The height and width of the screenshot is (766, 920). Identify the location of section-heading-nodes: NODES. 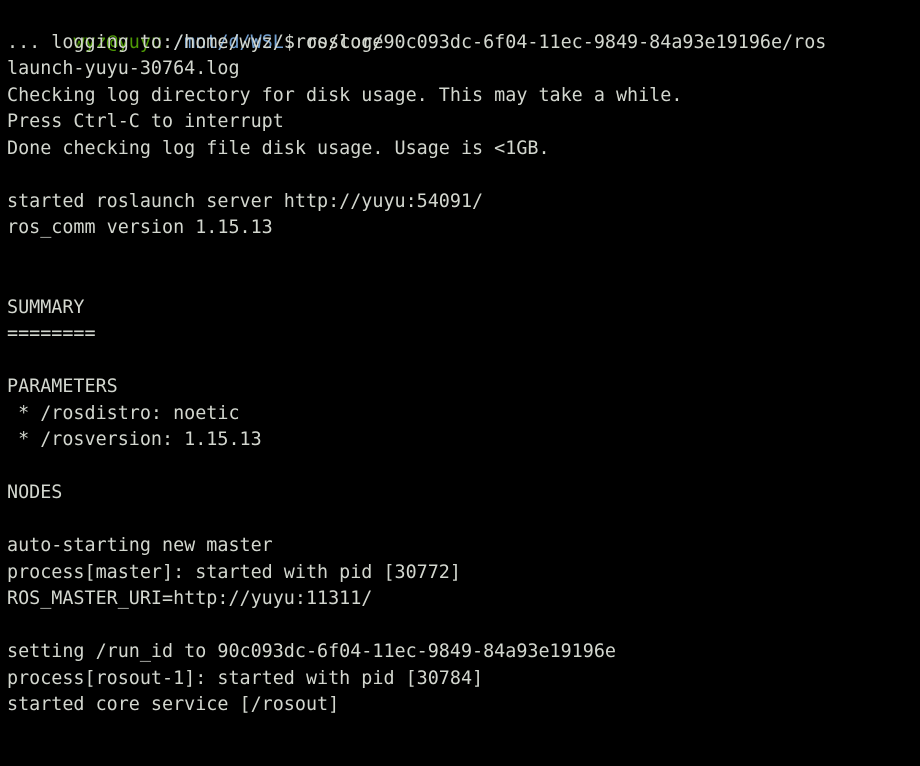
(35, 492).